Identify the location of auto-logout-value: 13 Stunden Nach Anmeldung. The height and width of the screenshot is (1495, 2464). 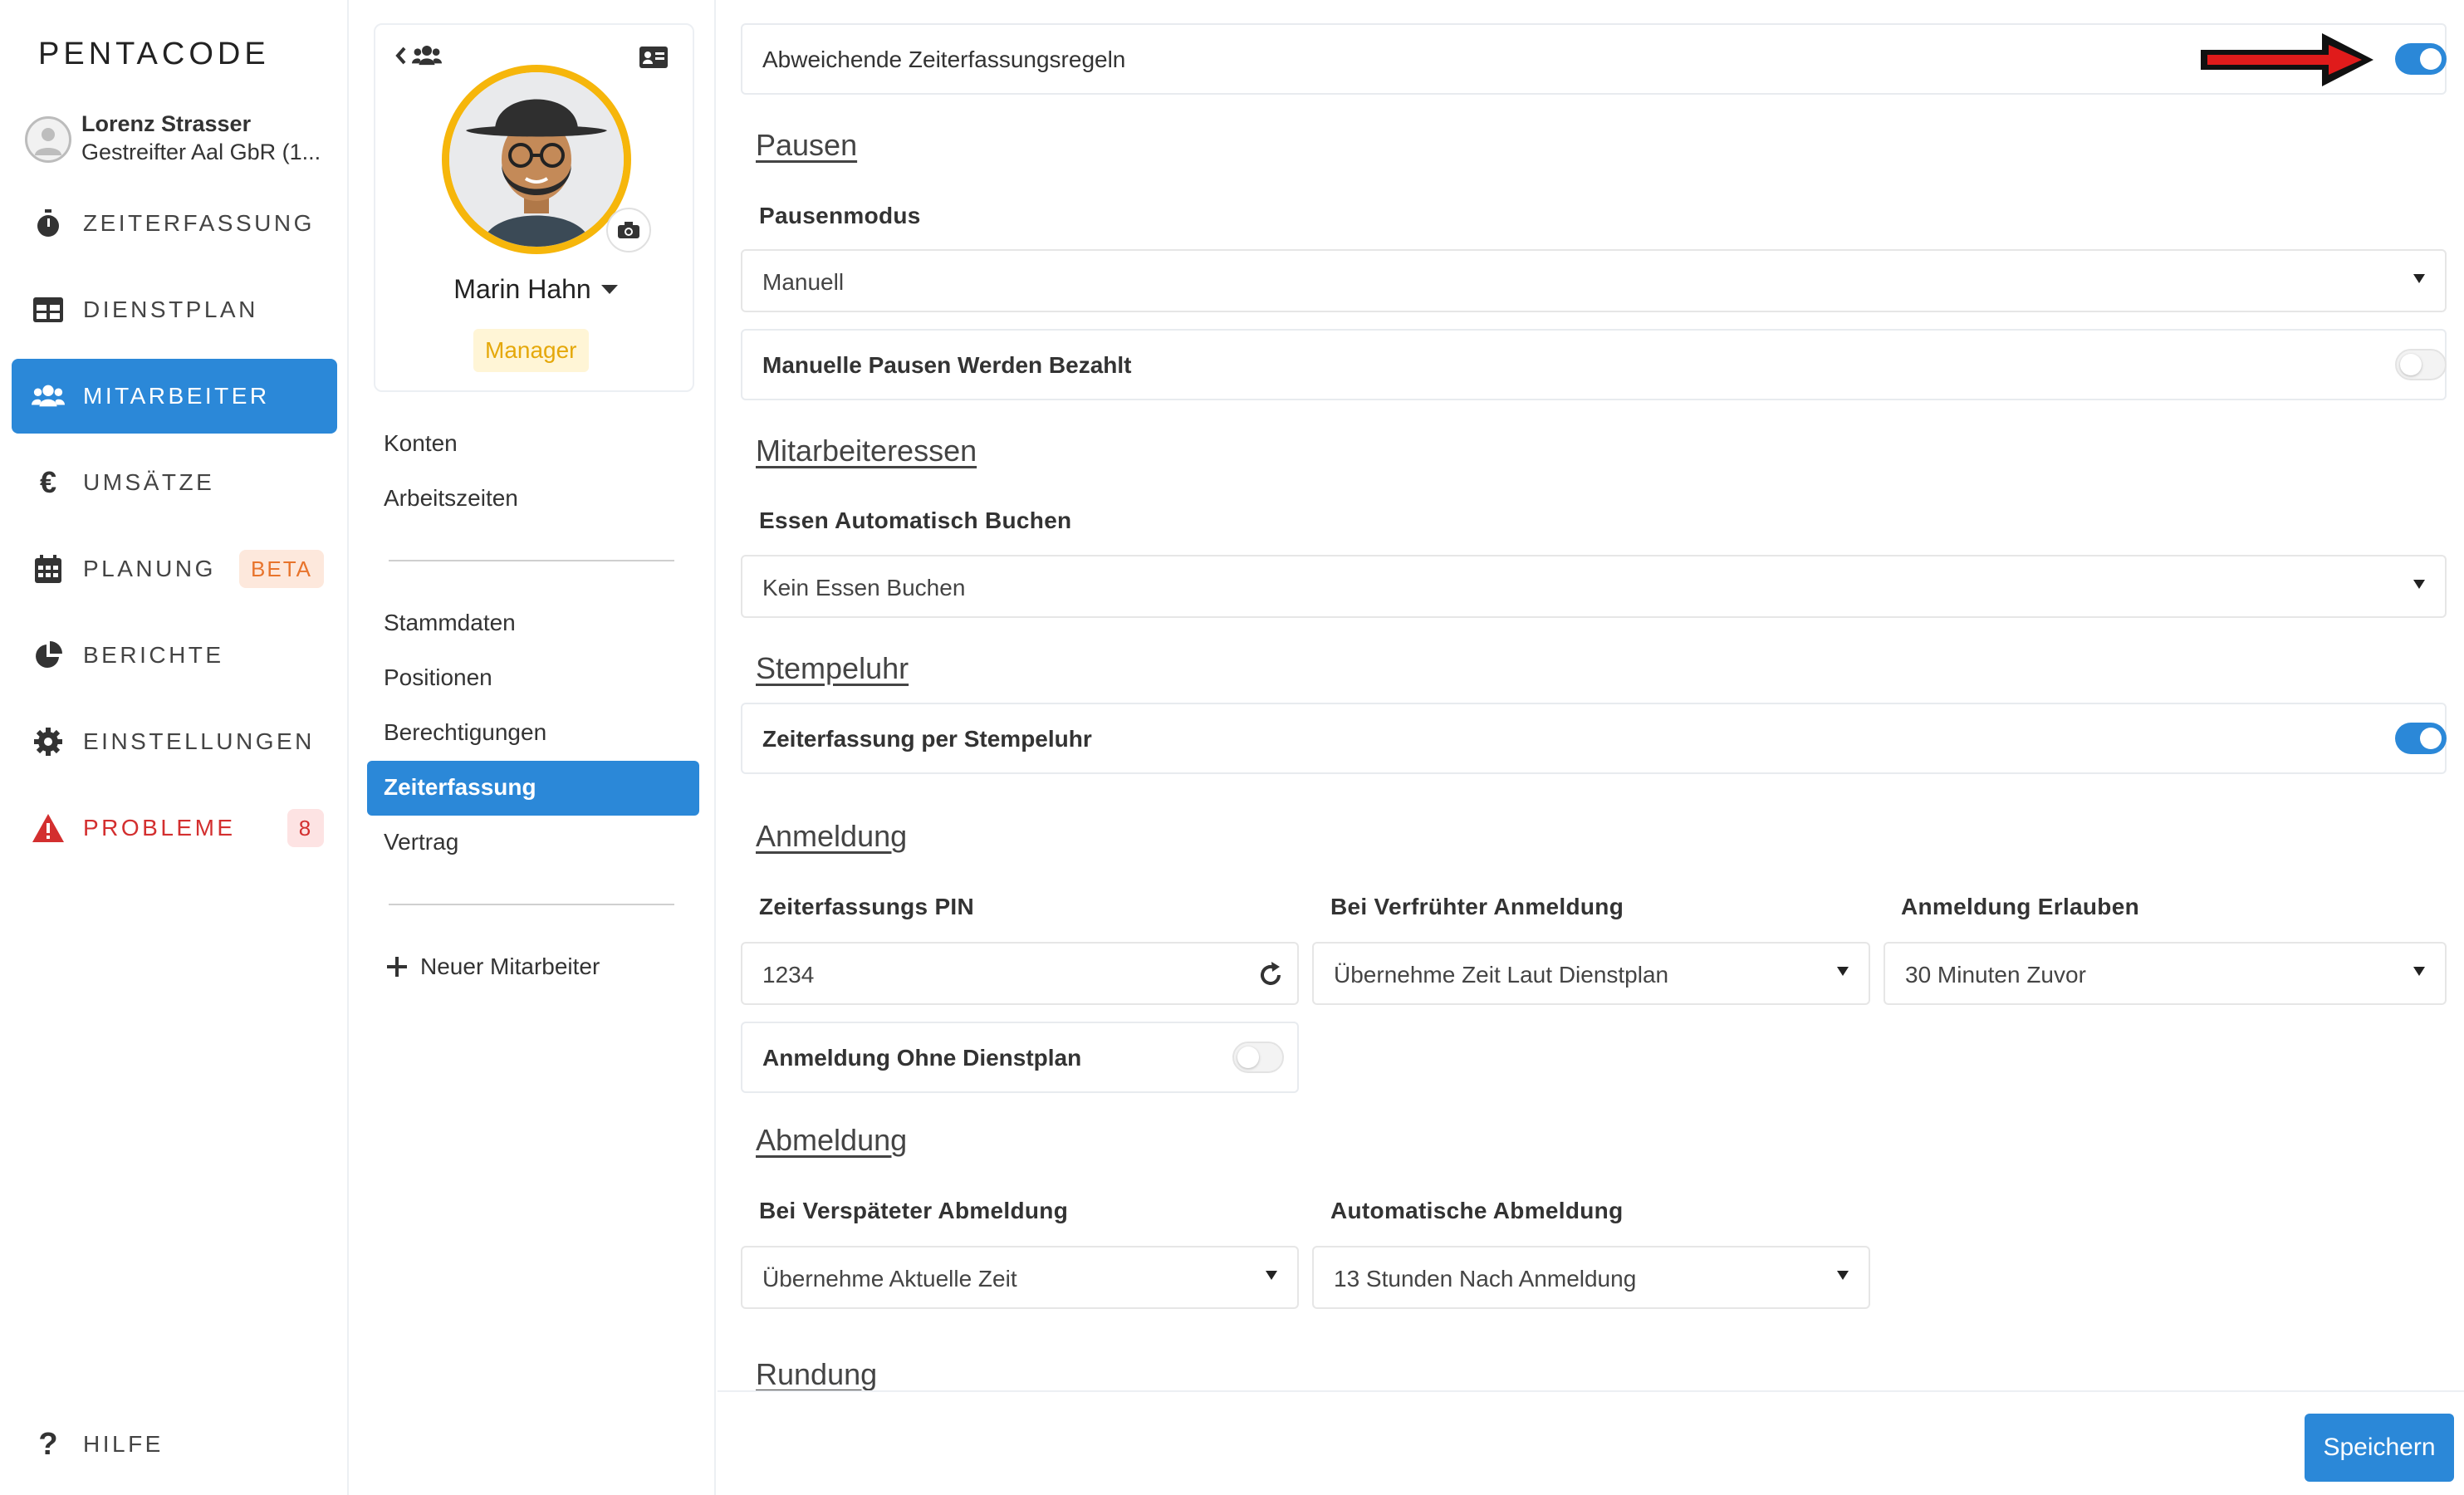
(1485, 1279).